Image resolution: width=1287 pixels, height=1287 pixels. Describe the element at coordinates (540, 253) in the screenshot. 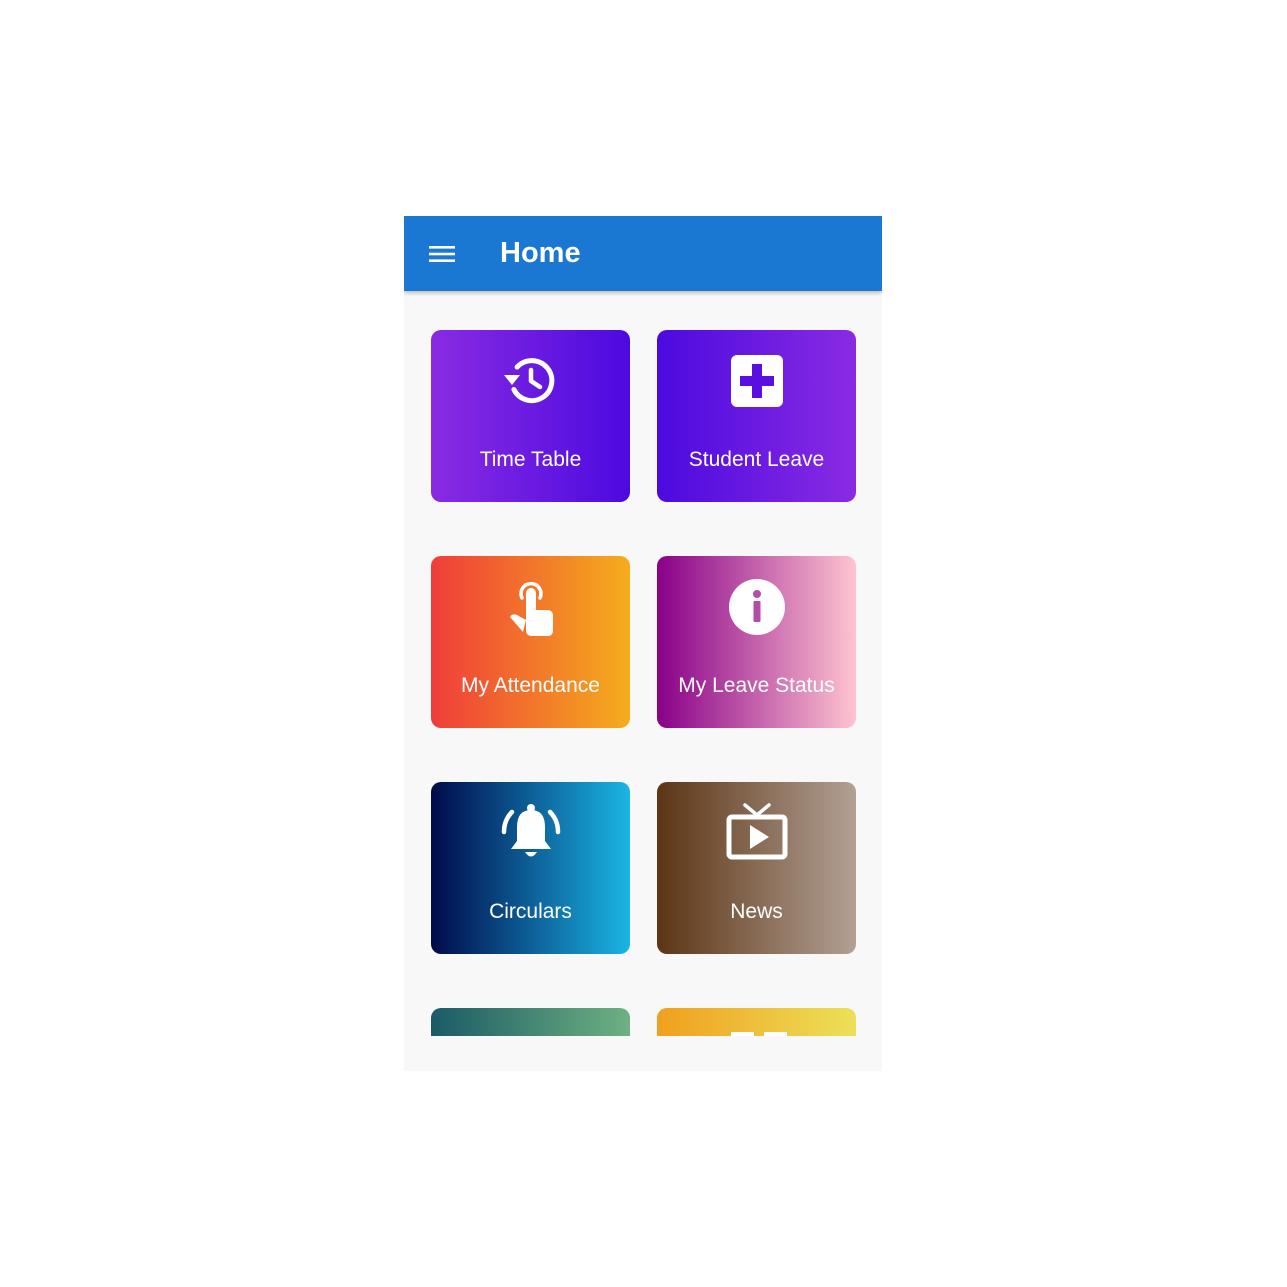

I see `page-title: Home` at that location.